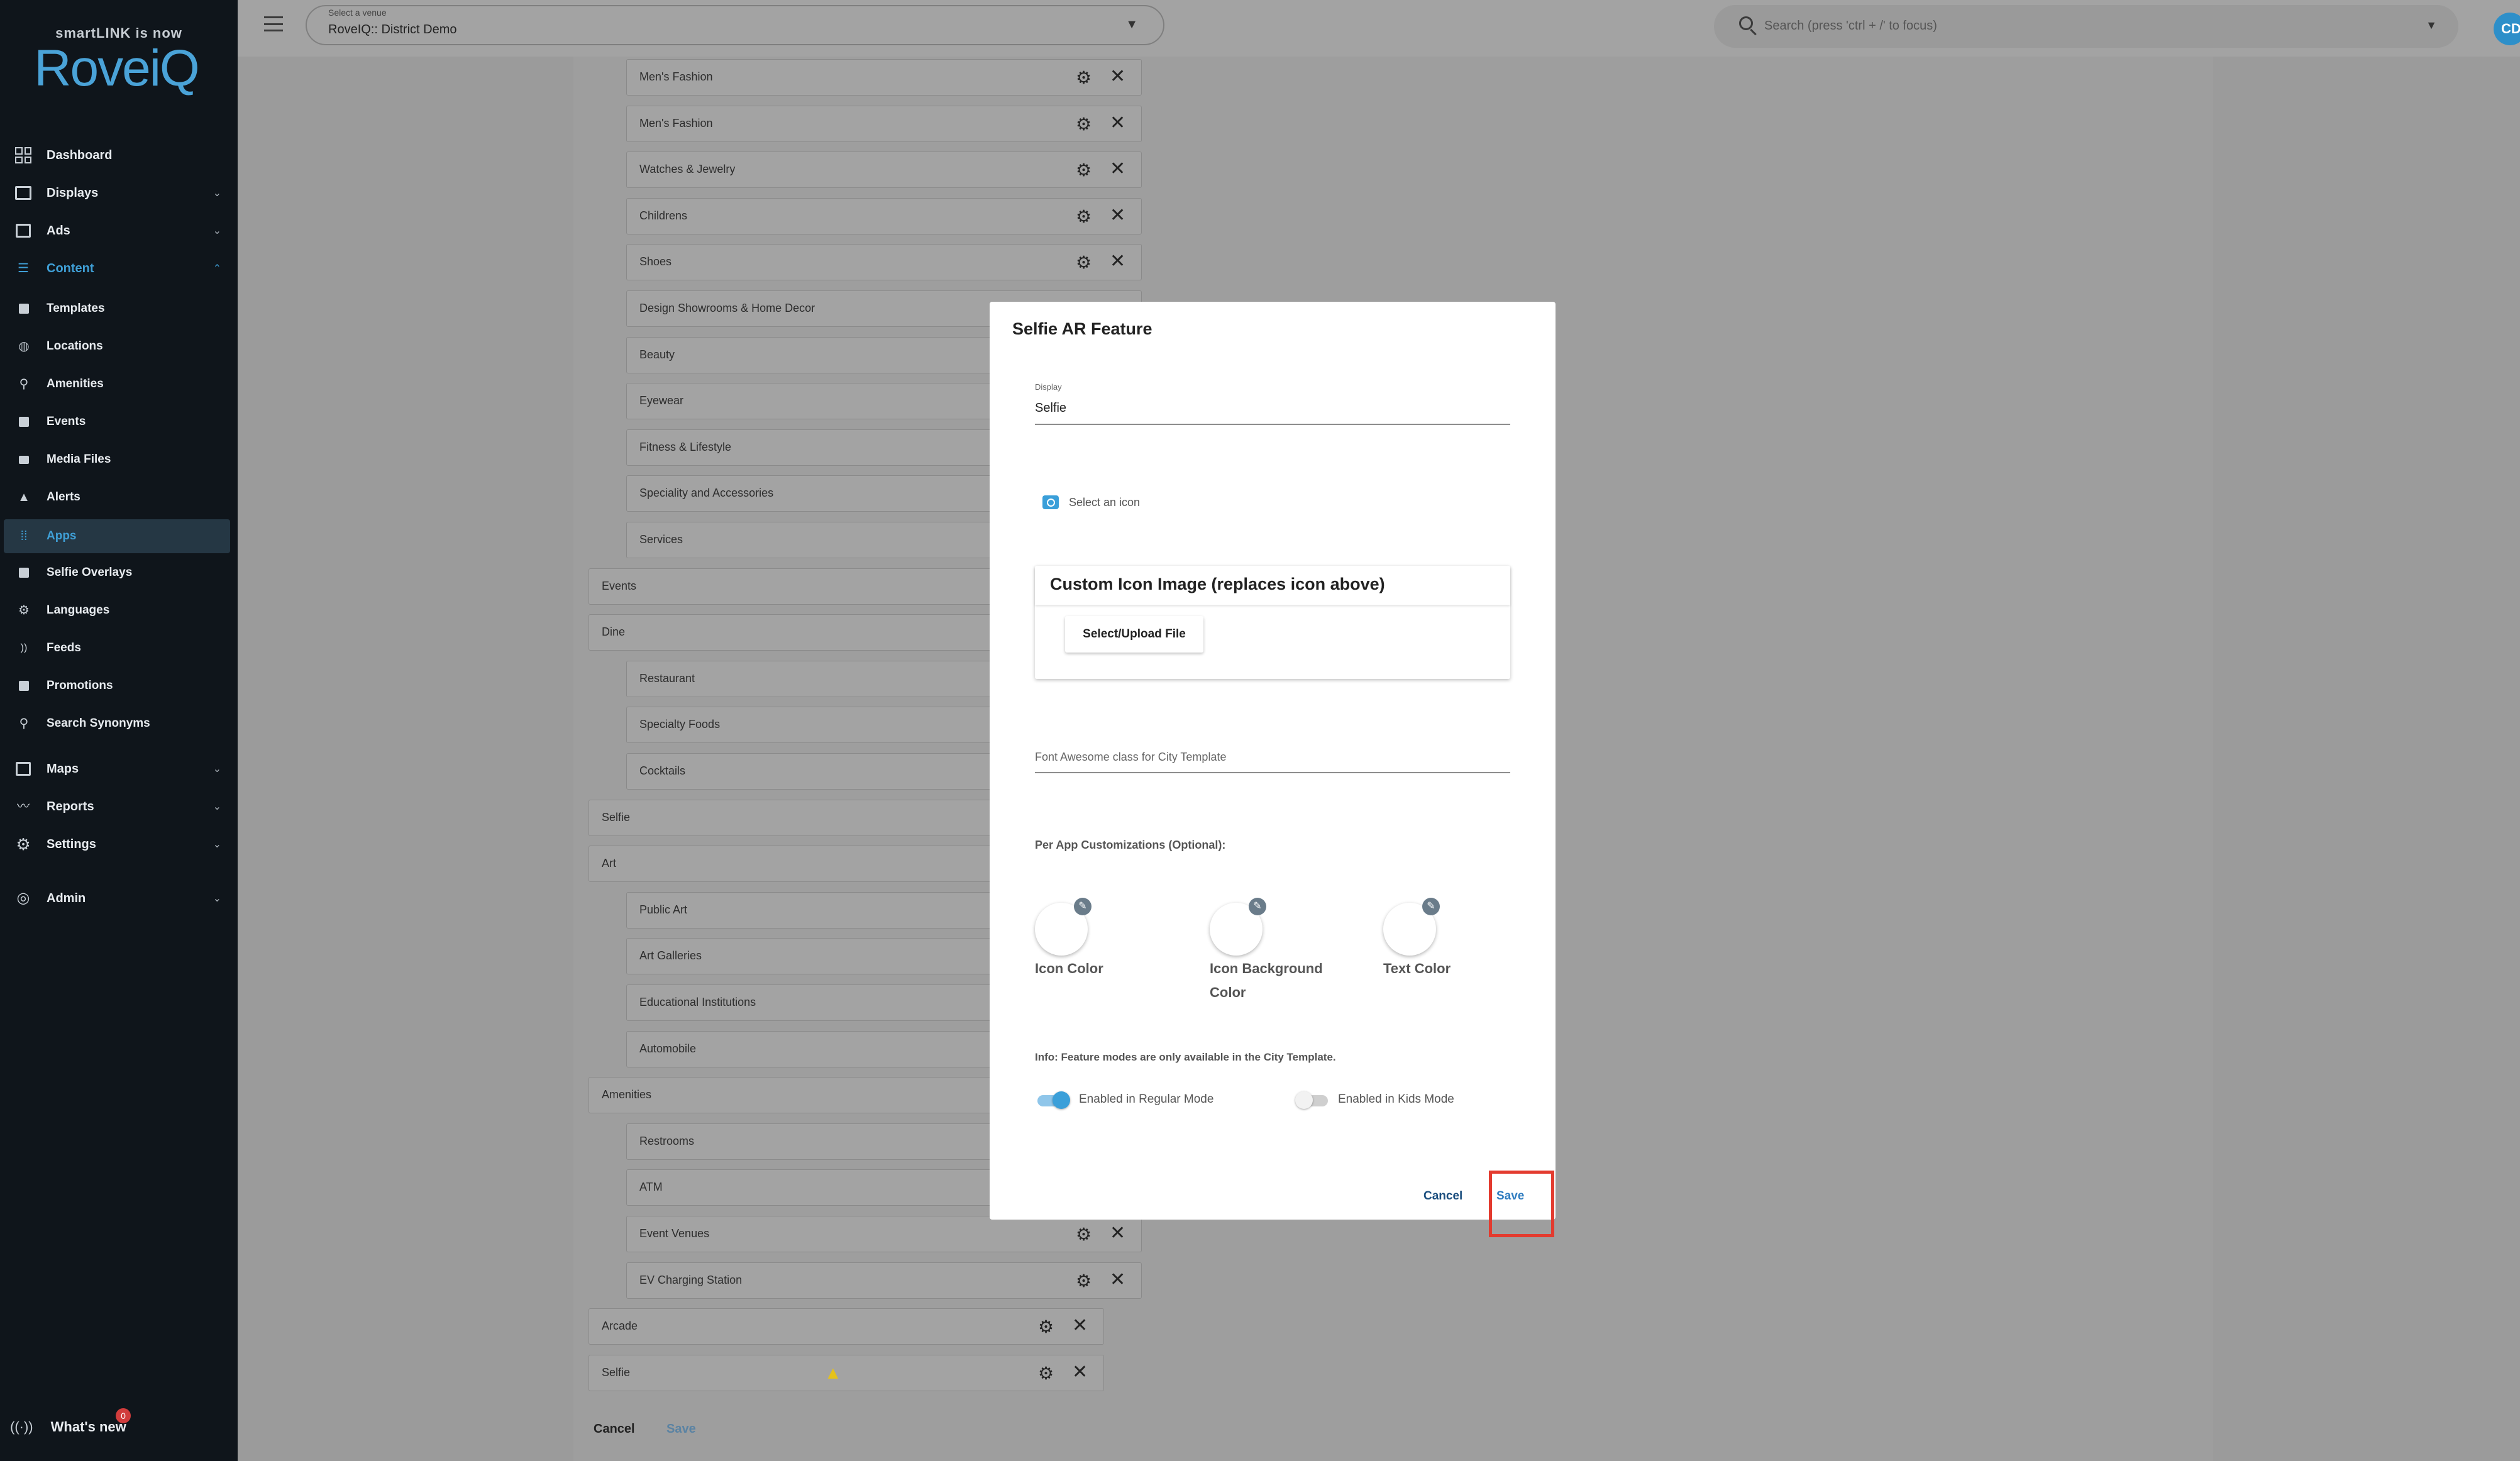 Image resolution: width=2520 pixels, height=1461 pixels. Describe the element at coordinates (24, 459) in the screenshot. I see `folder-icon` at that location.